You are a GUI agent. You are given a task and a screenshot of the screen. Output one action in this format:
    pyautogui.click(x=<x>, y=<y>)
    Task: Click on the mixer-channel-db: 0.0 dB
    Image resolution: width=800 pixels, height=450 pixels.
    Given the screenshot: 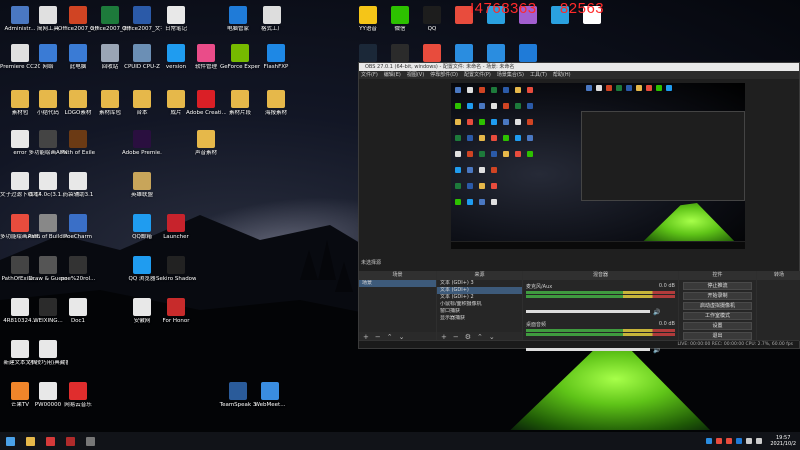 What is the action you would take?
    pyautogui.click(x=666, y=286)
    